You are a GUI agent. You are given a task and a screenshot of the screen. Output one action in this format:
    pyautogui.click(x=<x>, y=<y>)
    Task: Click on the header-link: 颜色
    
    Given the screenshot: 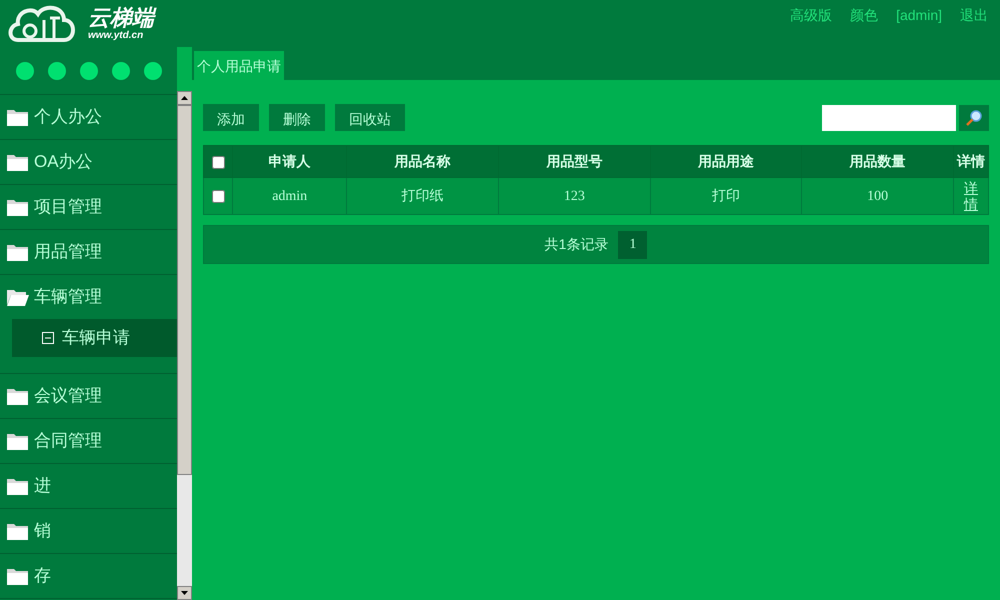 What is the action you would take?
    pyautogui.click(x=864, y=15)
    